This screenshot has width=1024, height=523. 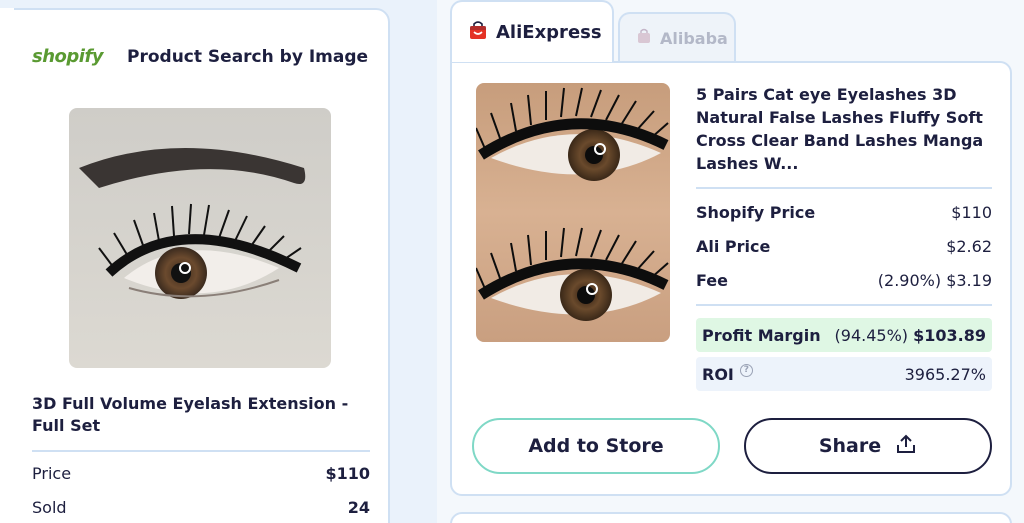 What do you see at coordinates (850, 446) in the screenshot?
I see `share-label: Share` at bounding box center [850, 446].